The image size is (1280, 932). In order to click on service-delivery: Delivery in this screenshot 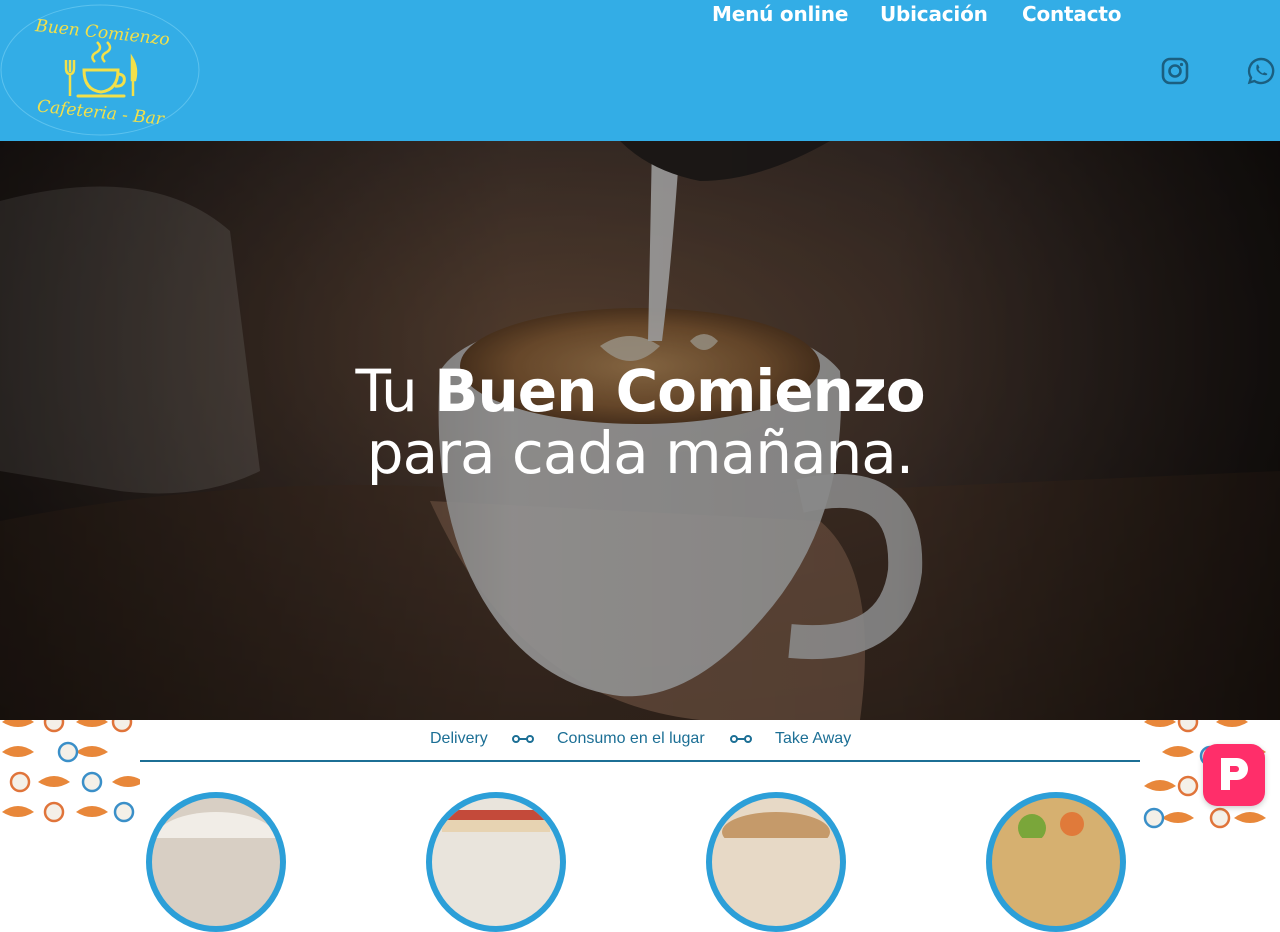, I will do `click(459, 738)`.